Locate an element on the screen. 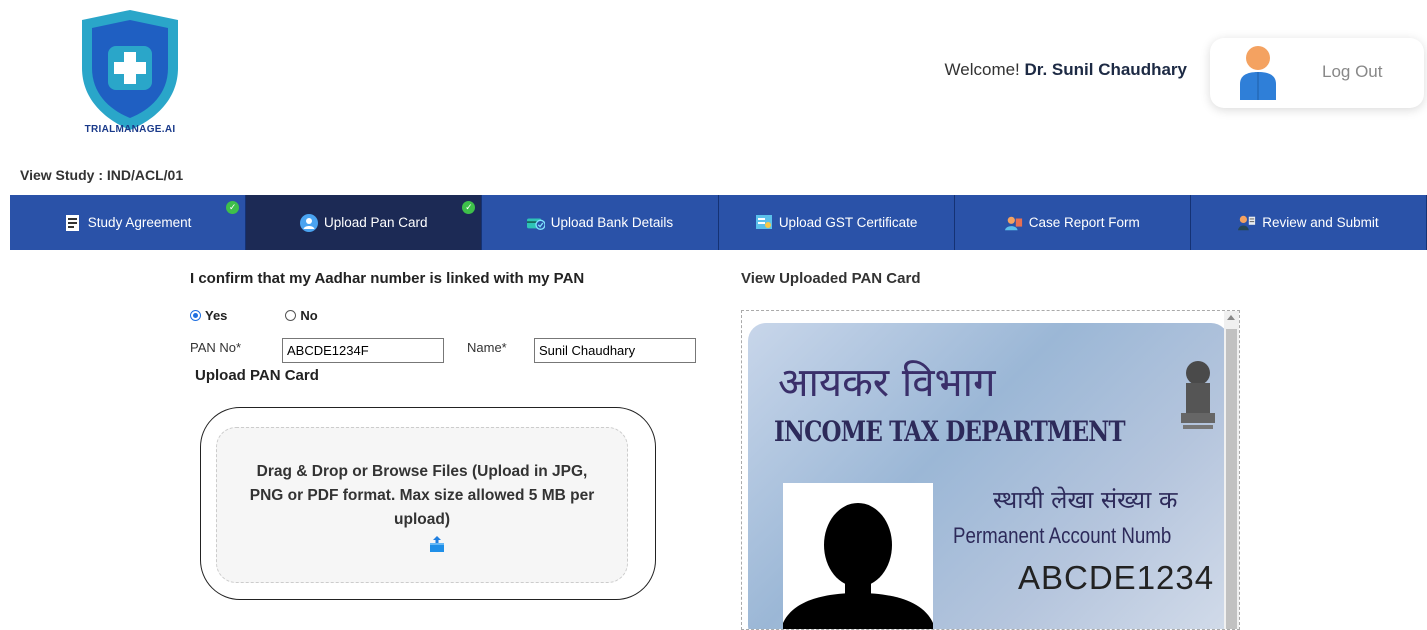 Image resolution: width=1427 pixels, height=630 pixels. tab-label: Study Agreement is located at coordinates (139, 222).